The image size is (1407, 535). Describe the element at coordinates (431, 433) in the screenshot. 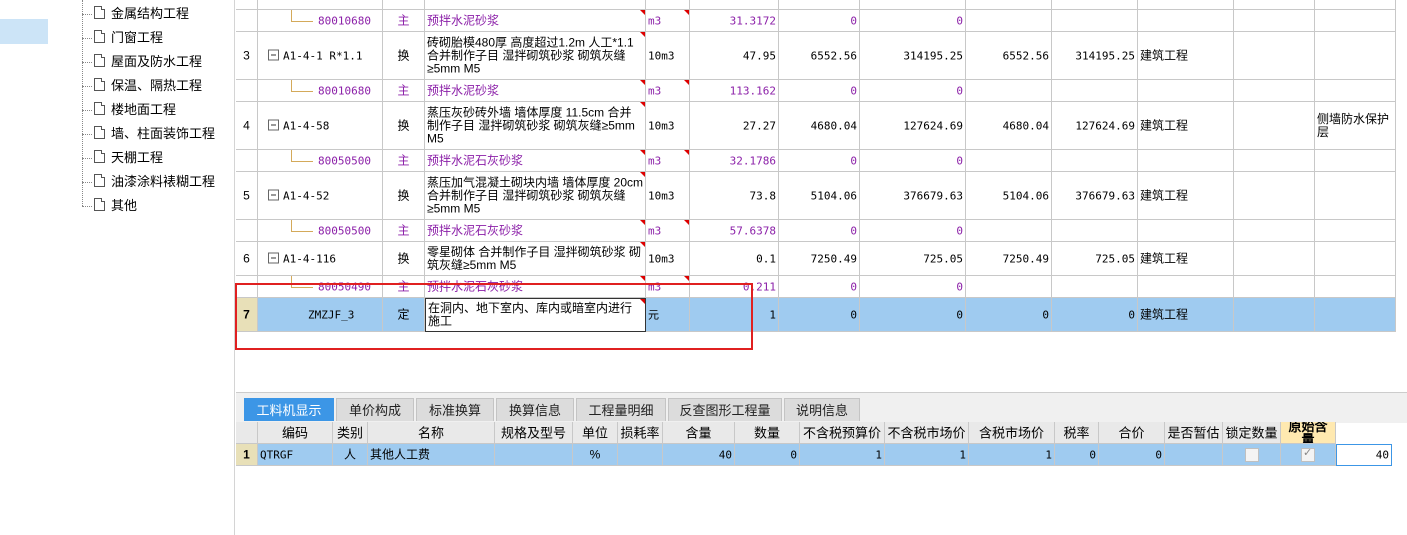

I see `column-header: 名称` at that location.